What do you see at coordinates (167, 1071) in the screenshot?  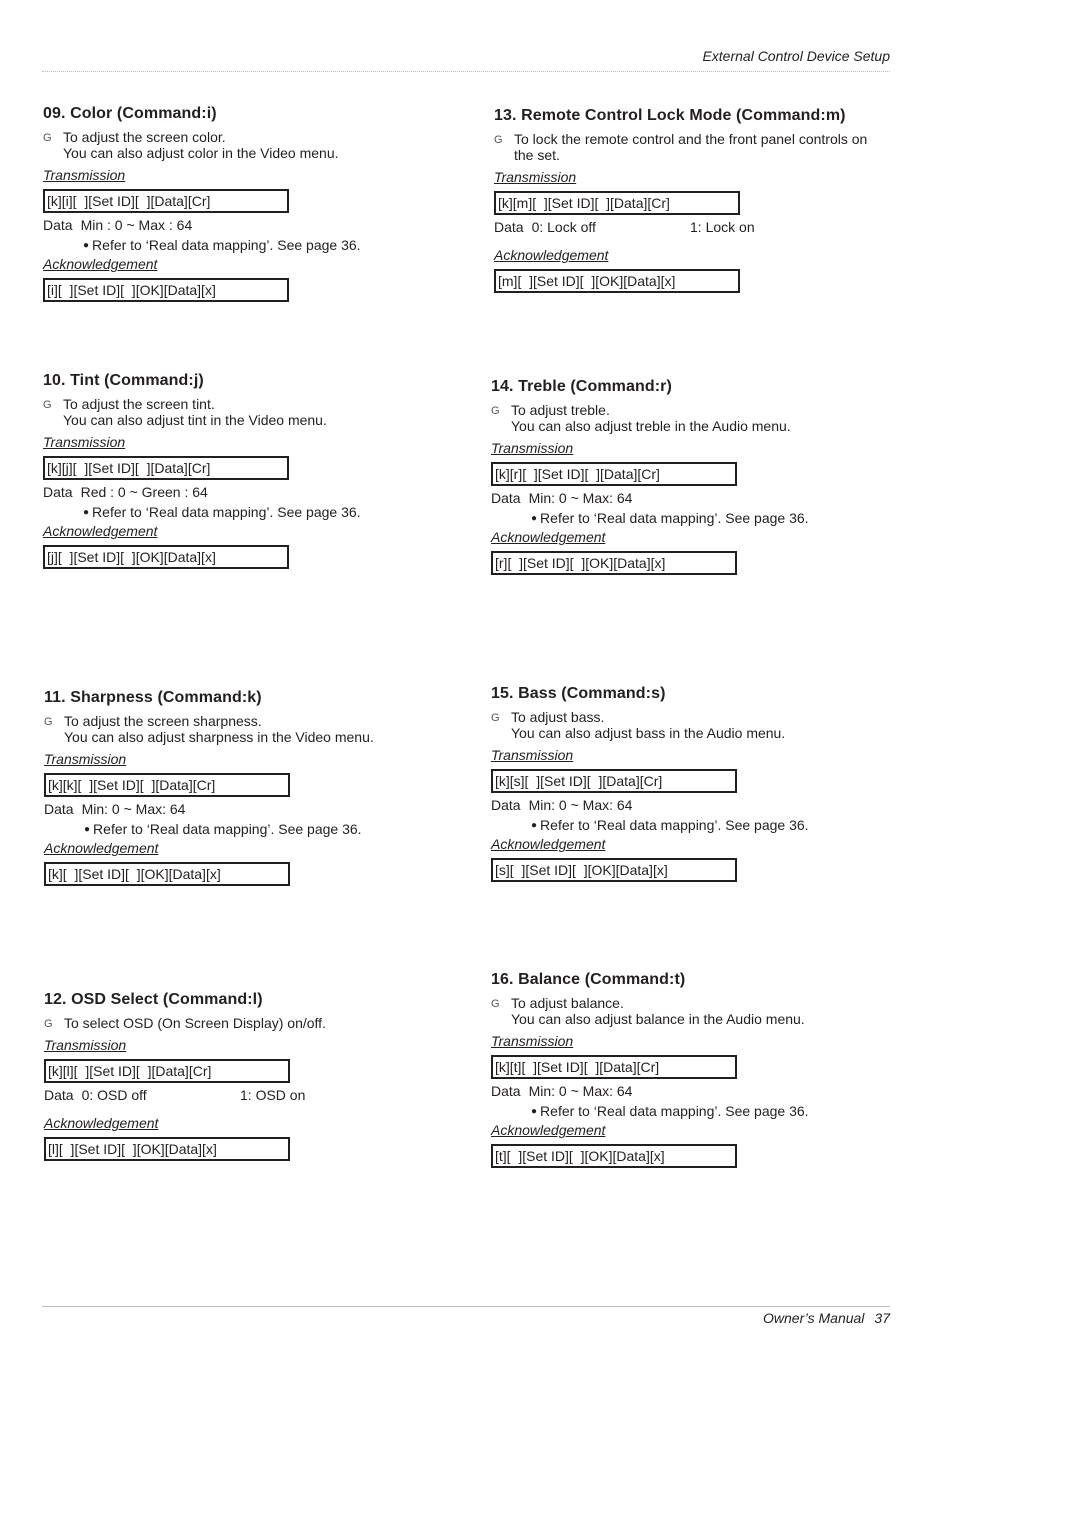 I see `transmission-command-box: [k][l][ ][Set ID][ ][Data][Cr]` at bounding box center [167, 1071].